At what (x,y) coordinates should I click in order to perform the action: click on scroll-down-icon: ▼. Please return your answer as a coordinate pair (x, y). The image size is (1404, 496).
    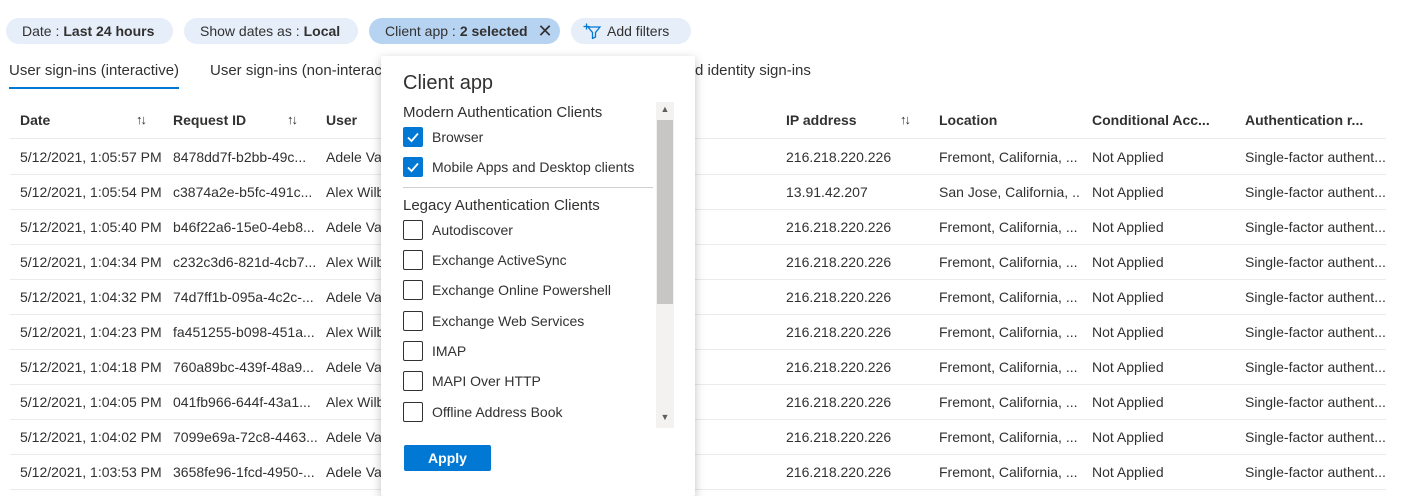
    Looking at the image, I should click on (665, 419).